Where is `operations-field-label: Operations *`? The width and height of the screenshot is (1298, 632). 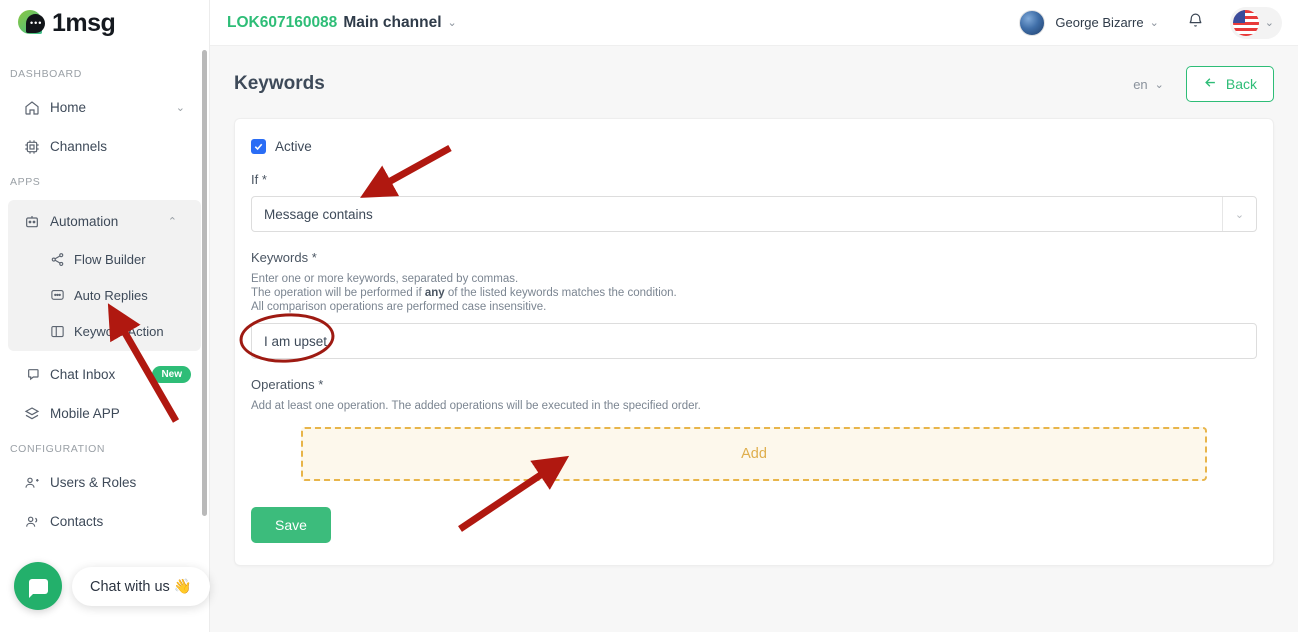 operations-field-label: Operations * is located at coordinates (287, 385).